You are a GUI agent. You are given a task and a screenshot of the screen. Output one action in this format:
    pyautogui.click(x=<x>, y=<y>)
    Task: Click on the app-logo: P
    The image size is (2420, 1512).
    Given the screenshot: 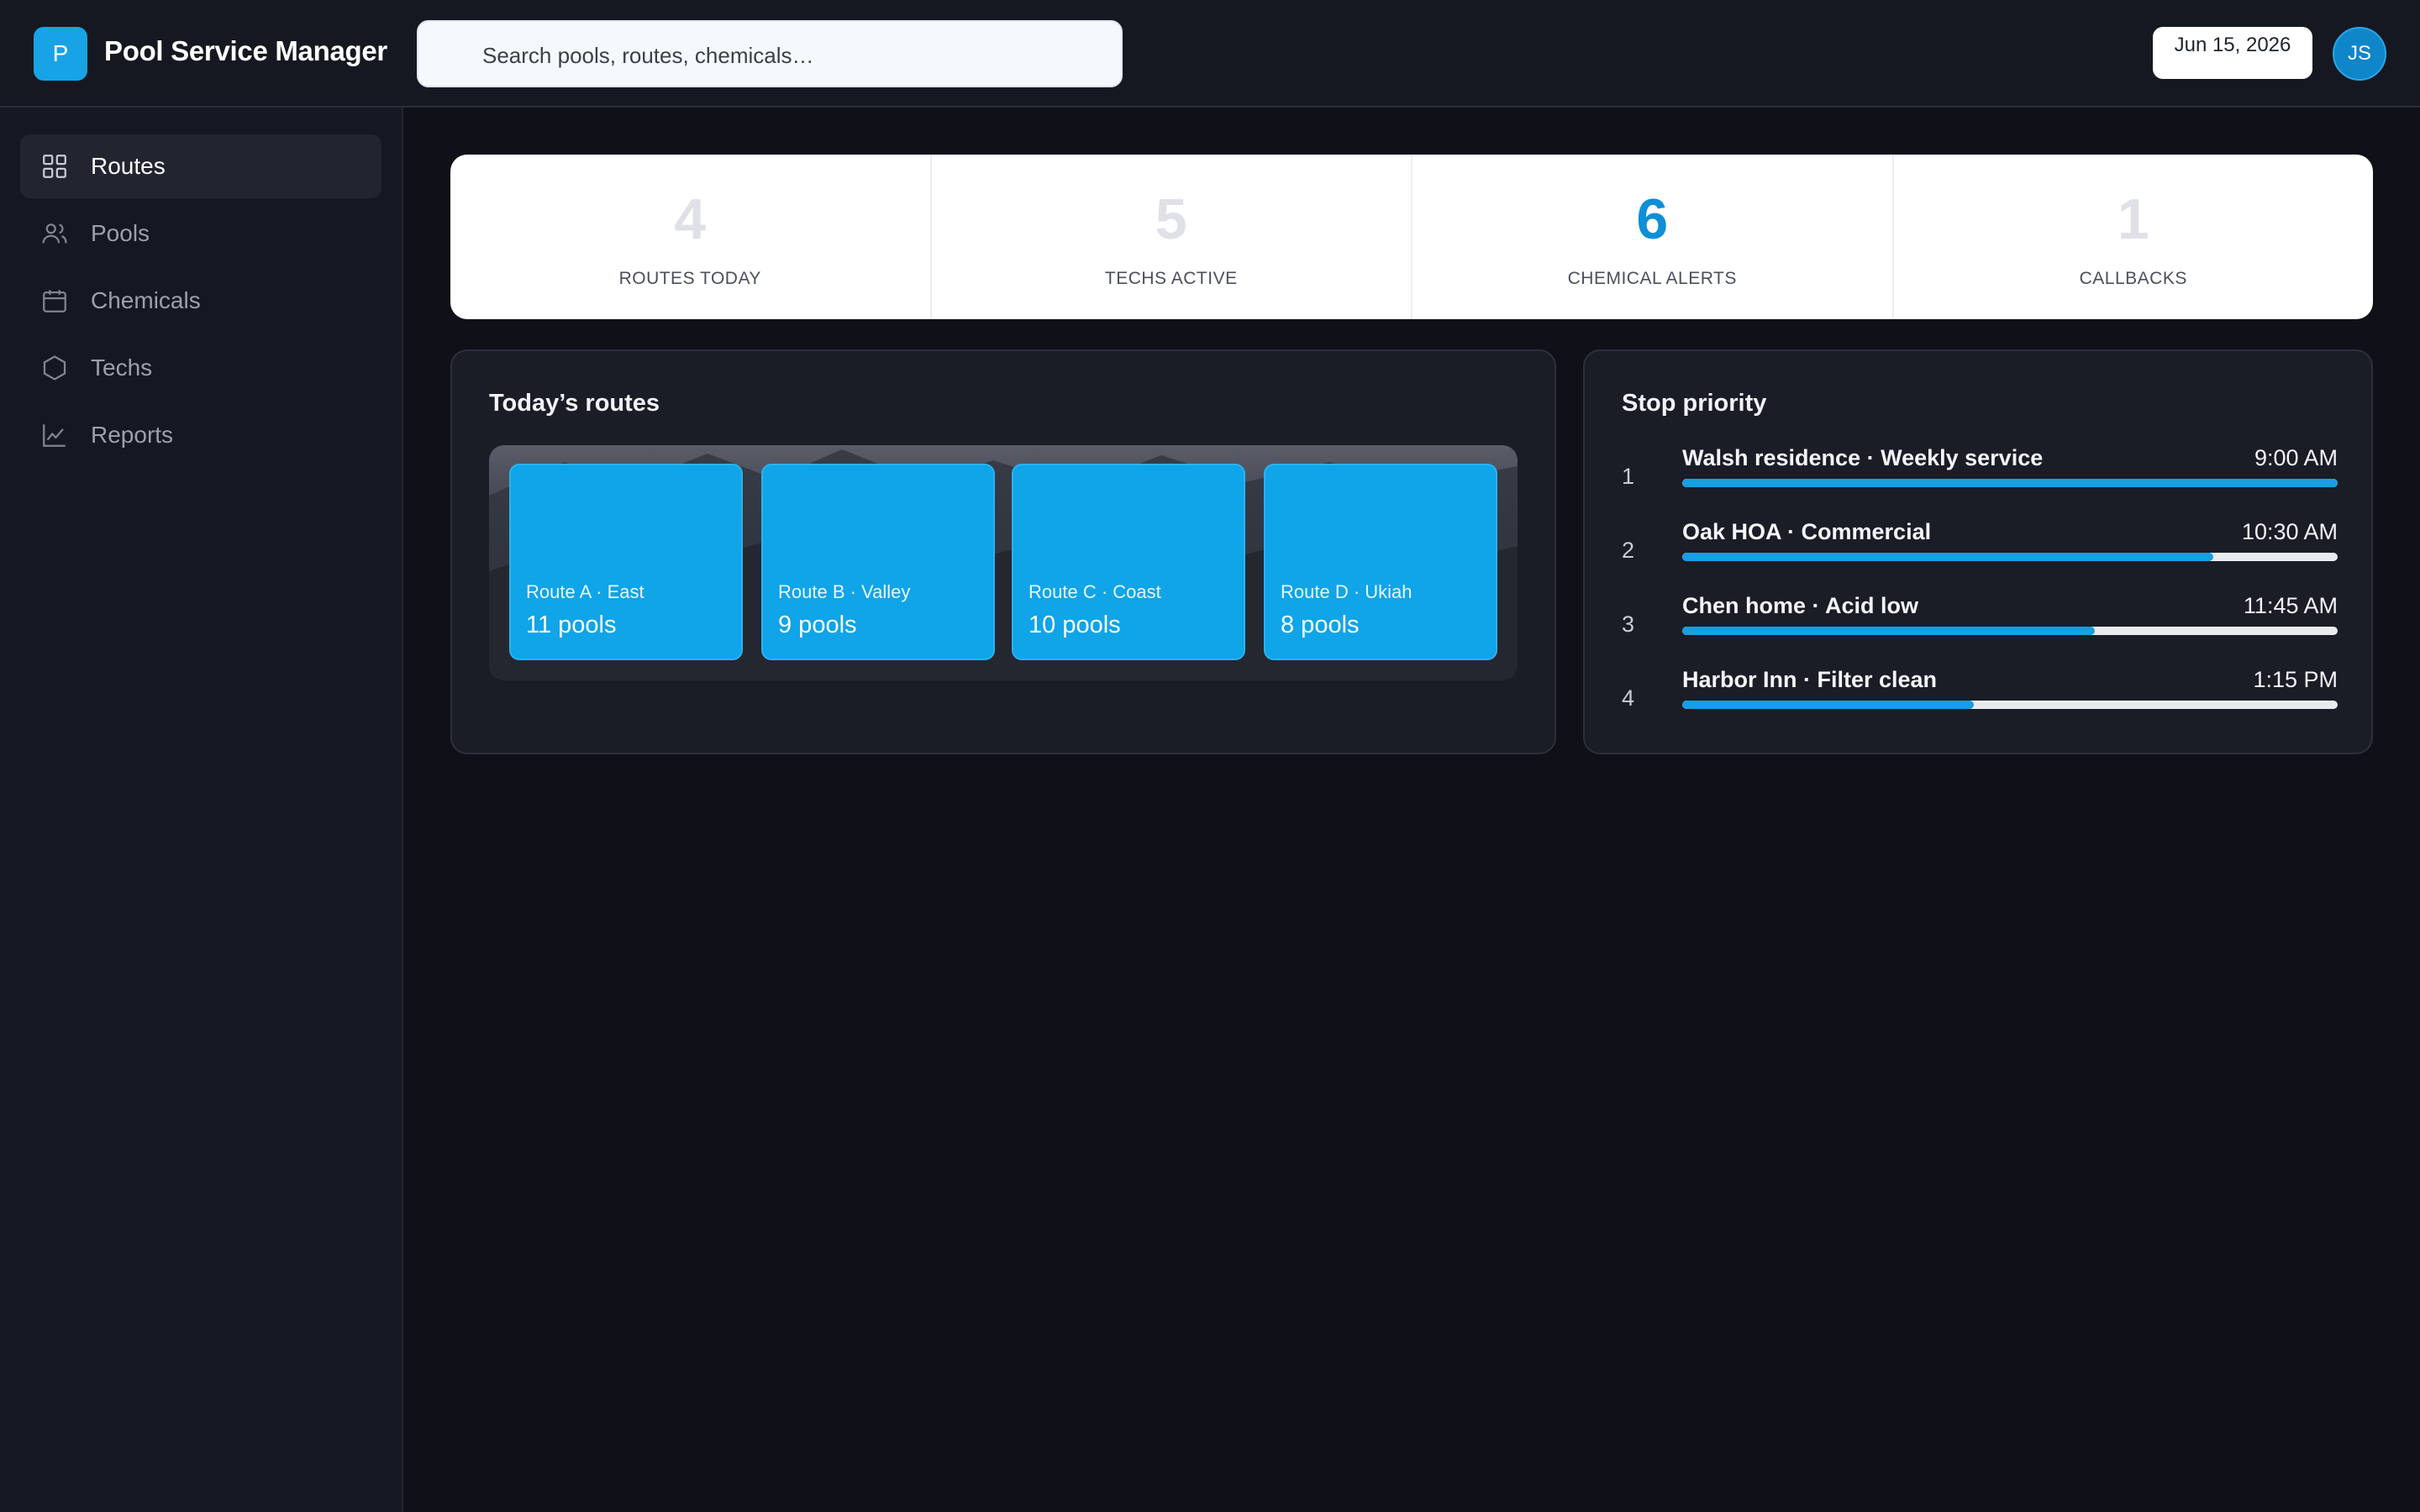 What is the action you would take?
    pyautogui.click(x=60, y=54)
    